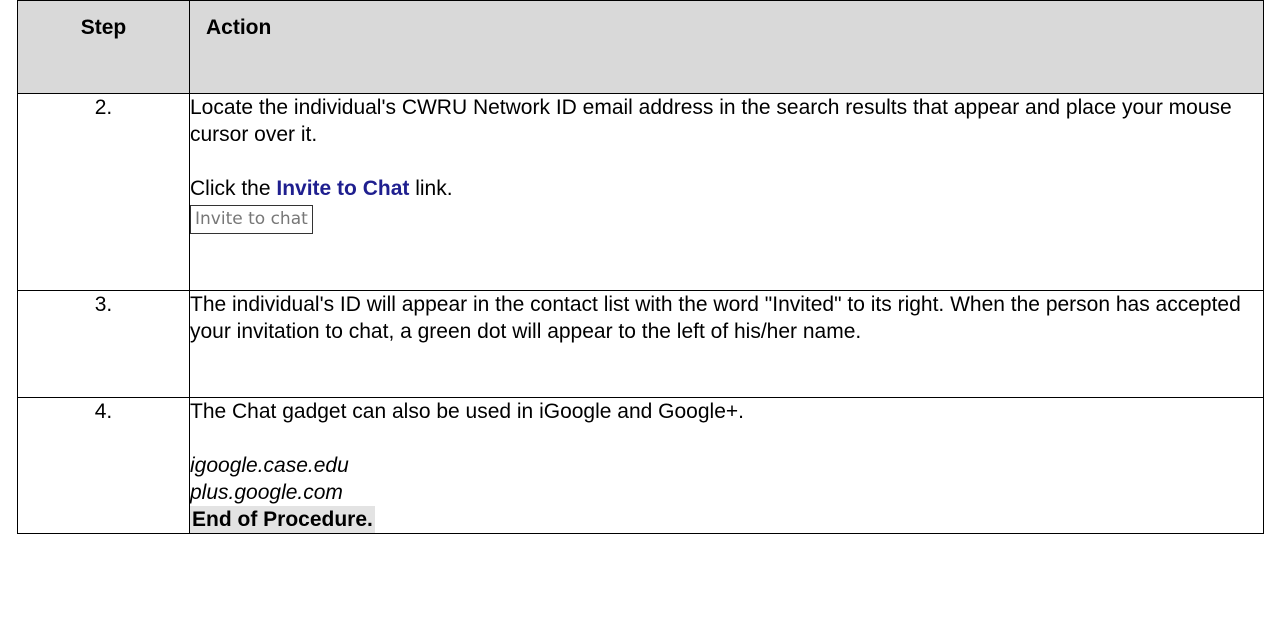 Image resolution: width=1282 pixels, height=631 pixels. What do you see at coordinates (343, 188) in the screenshot?
I see `invite-to-chat-link-text: Invite to Chat` at bounding box center [343, 188].